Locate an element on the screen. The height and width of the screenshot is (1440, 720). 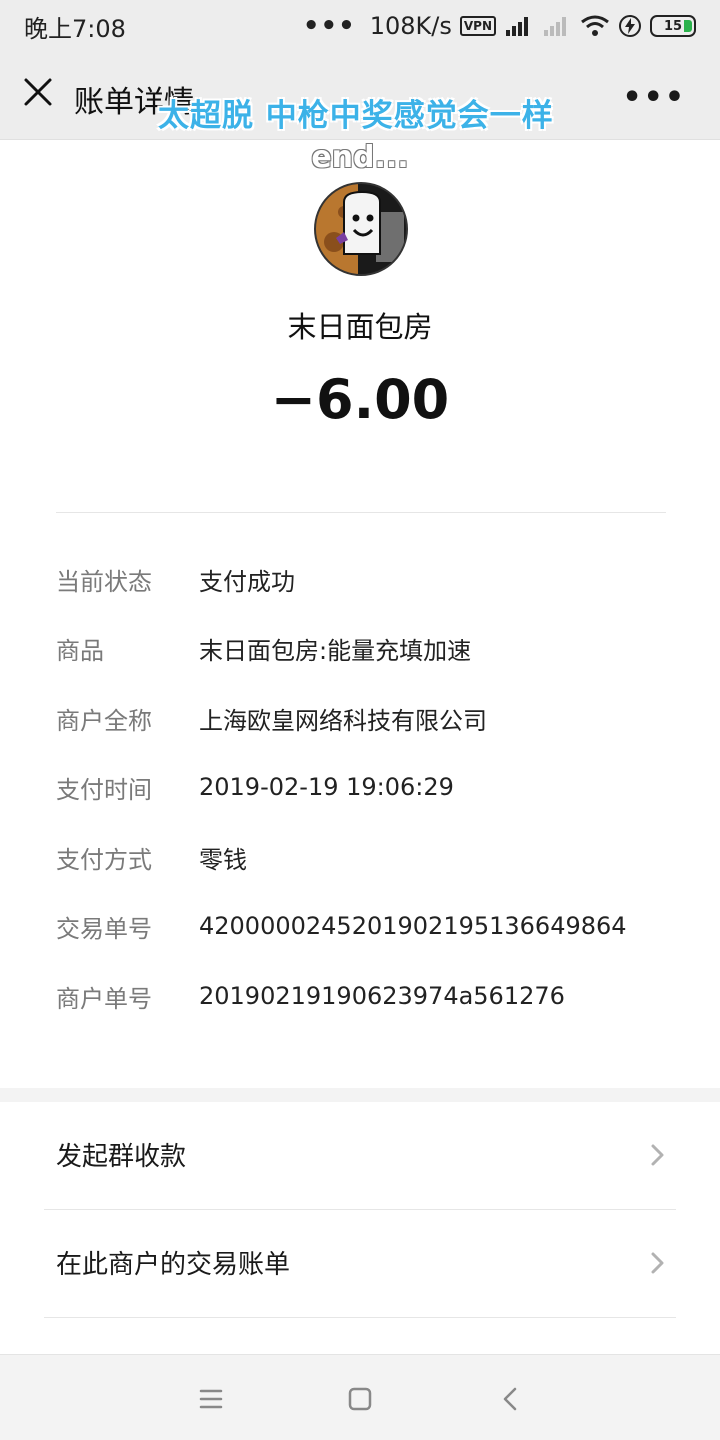
detail-label: 支付方式 is located at coordinates (104, 859).